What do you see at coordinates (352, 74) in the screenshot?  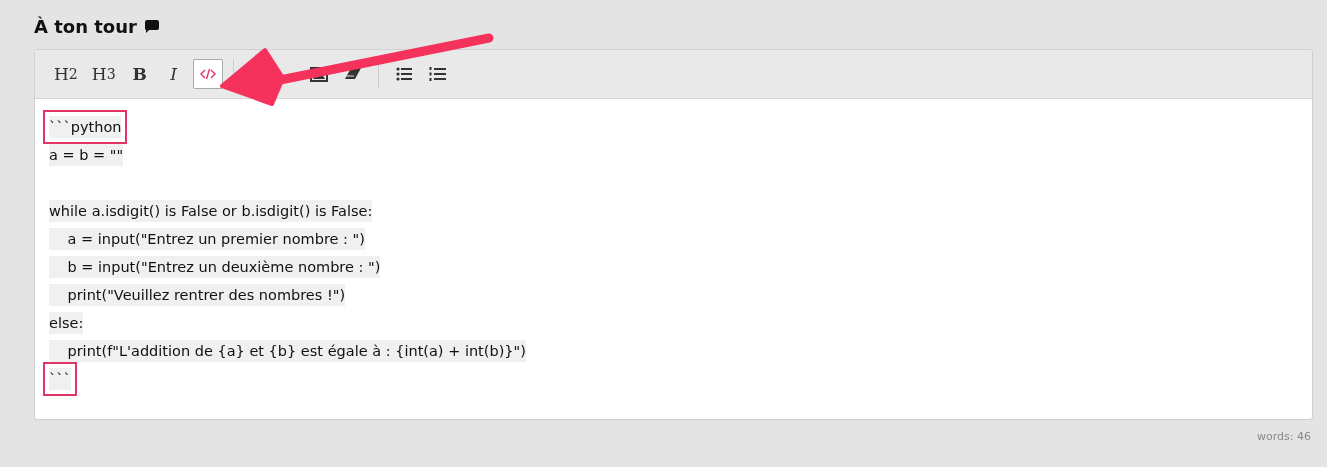 I see `eraser-icon` at bounding box center [352, 74].